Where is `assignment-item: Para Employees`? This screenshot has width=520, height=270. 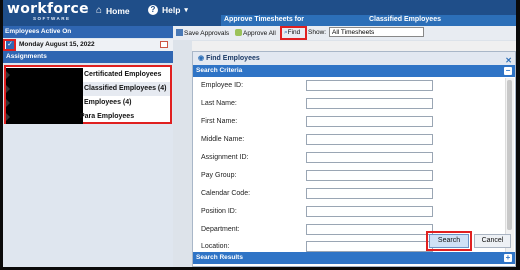 assignment-item: Para Employees is located at coordinates (88, 117).